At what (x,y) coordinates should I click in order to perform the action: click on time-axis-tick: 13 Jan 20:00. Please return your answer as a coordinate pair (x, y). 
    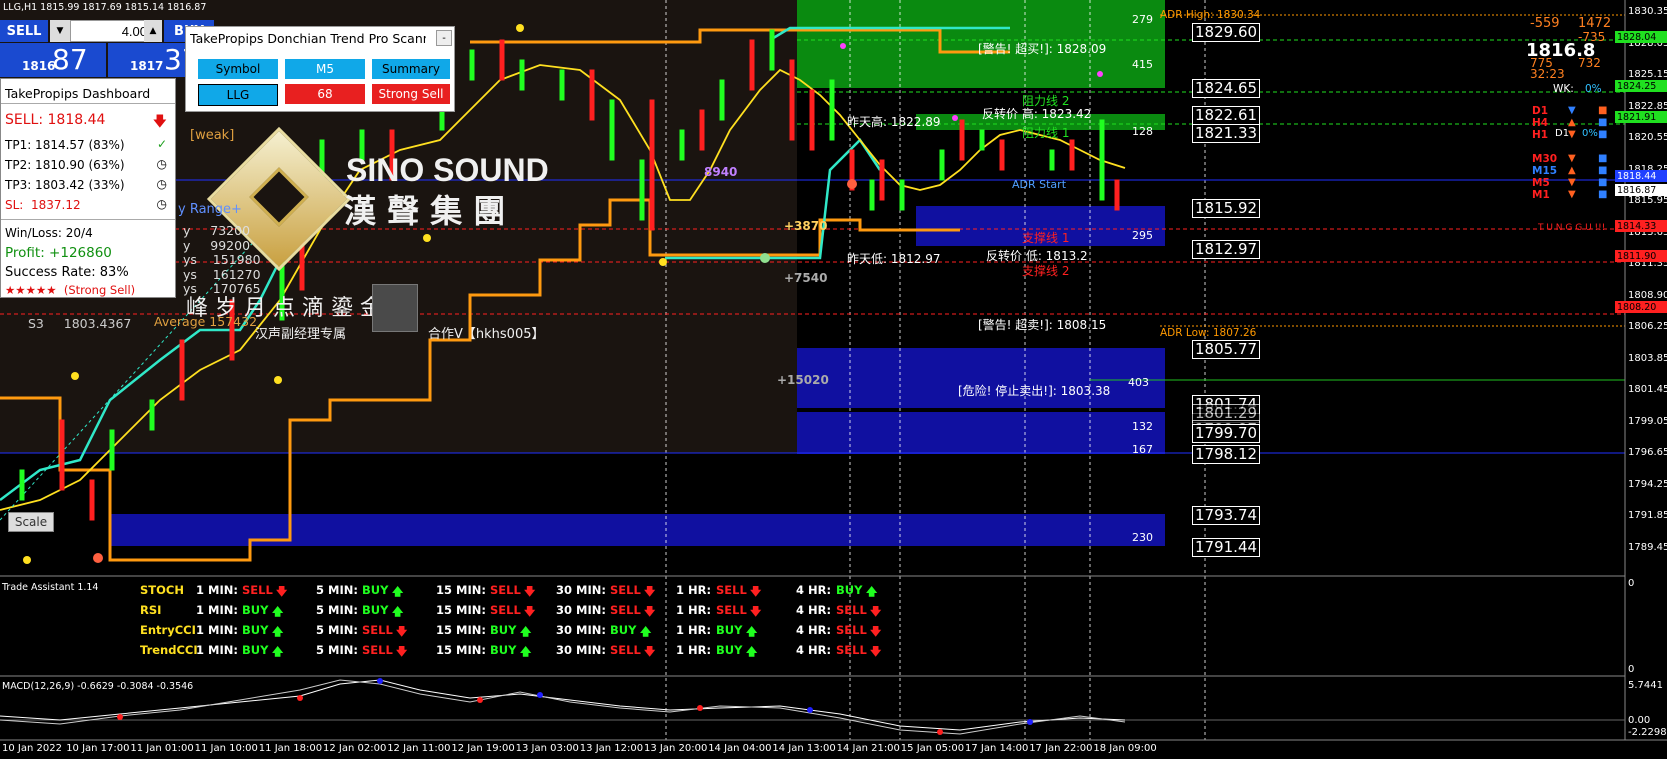
    Looking at the image, I should click on (676, 748).